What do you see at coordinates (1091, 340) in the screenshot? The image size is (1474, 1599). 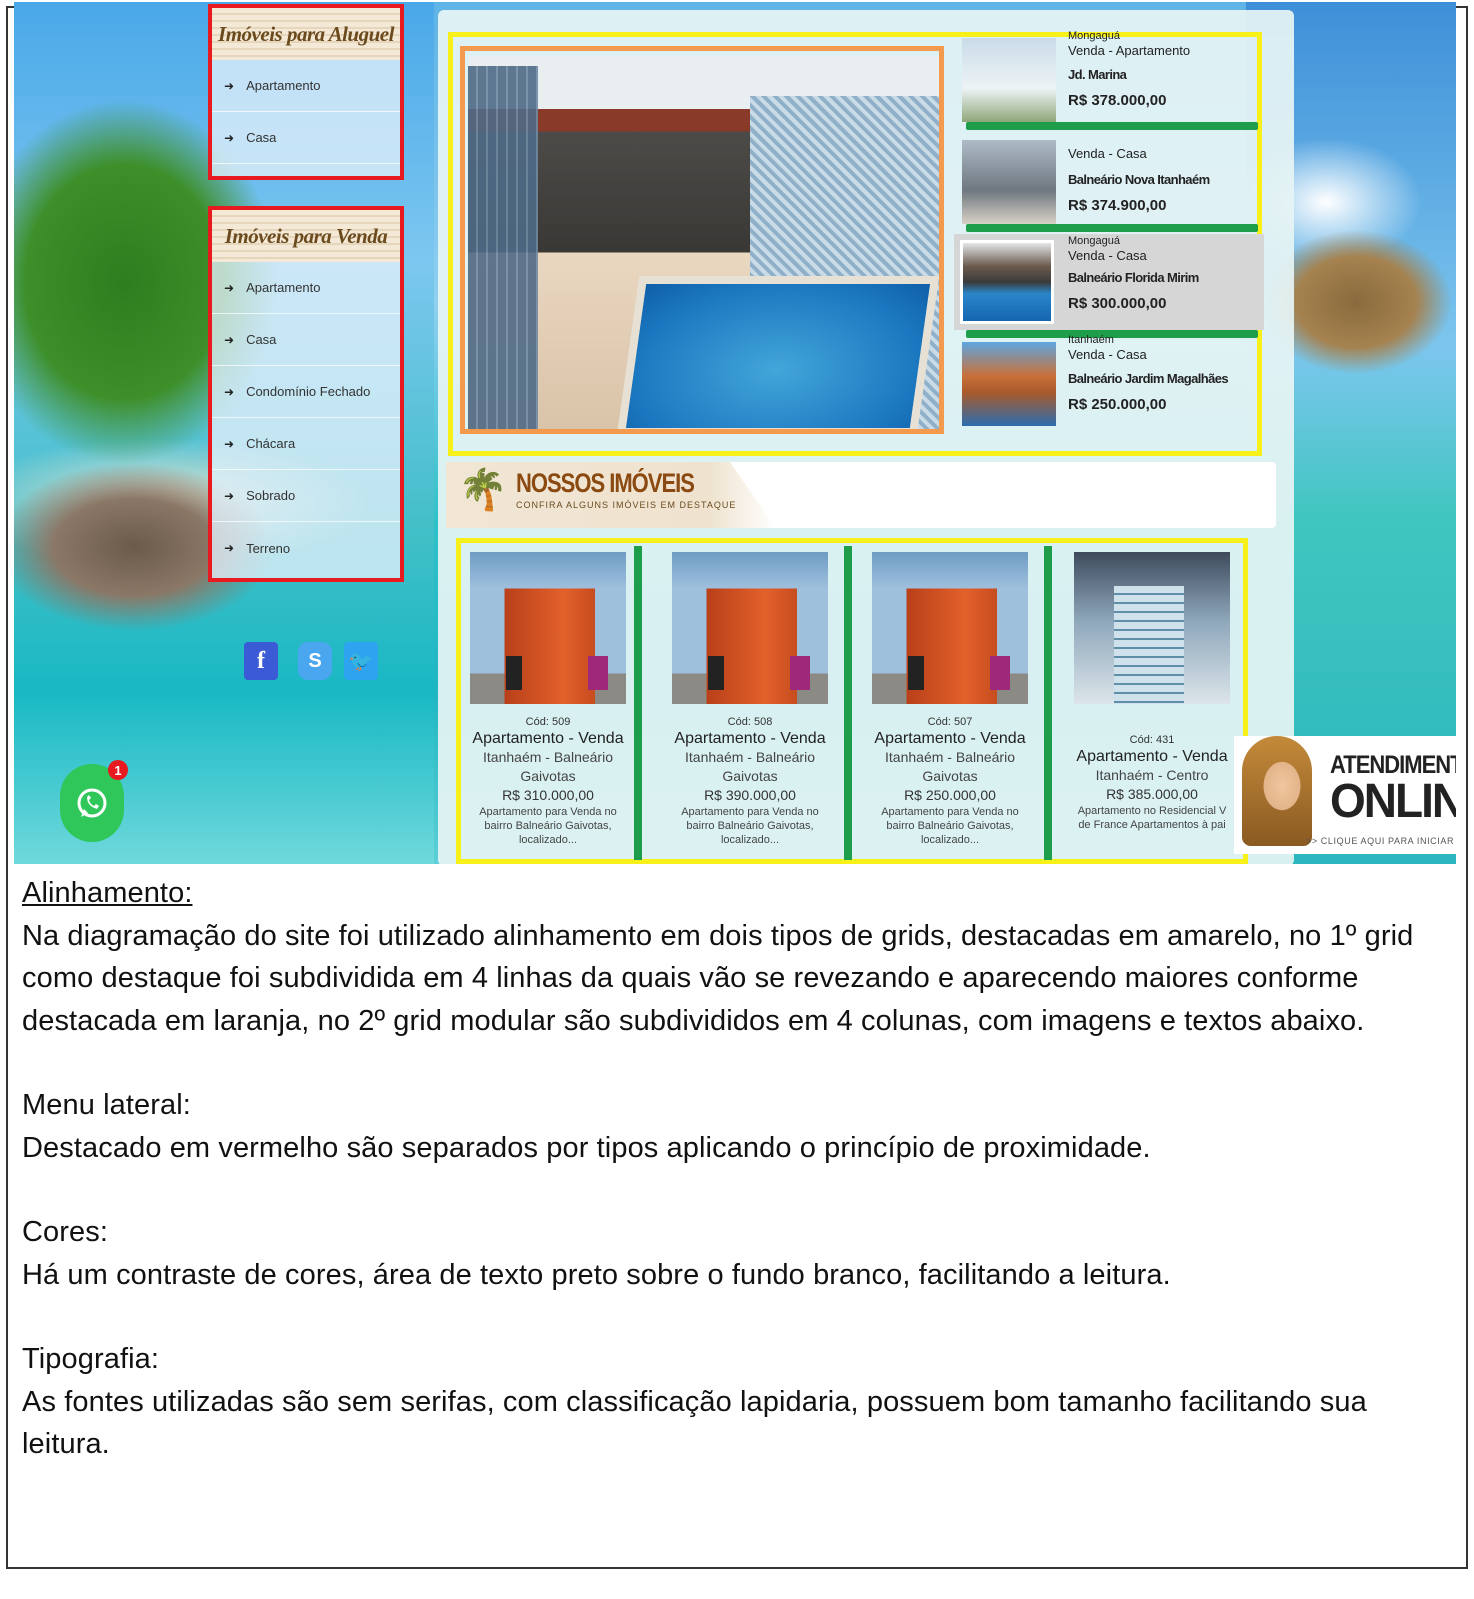 I see `featured-city: Itanhaém` at bounding box center [1091, 340].